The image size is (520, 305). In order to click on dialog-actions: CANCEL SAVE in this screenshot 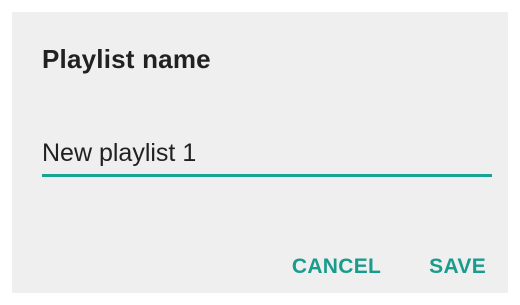, I will do `click(389, 267)`.